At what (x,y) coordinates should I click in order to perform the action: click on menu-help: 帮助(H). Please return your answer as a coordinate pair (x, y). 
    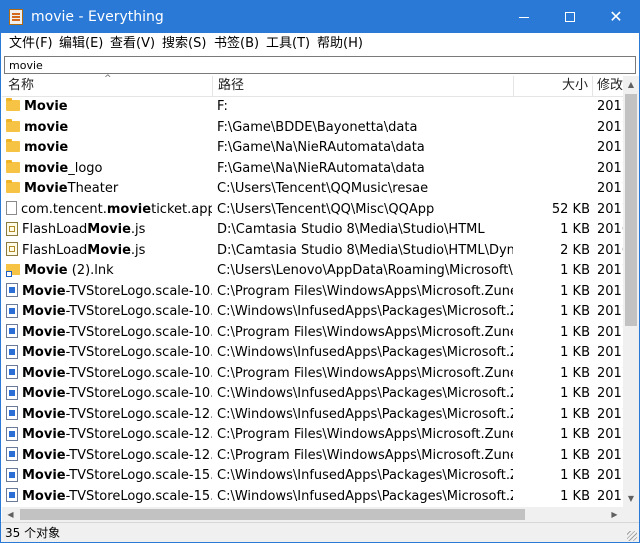
    Looking at the image, I should click on (340, 44).